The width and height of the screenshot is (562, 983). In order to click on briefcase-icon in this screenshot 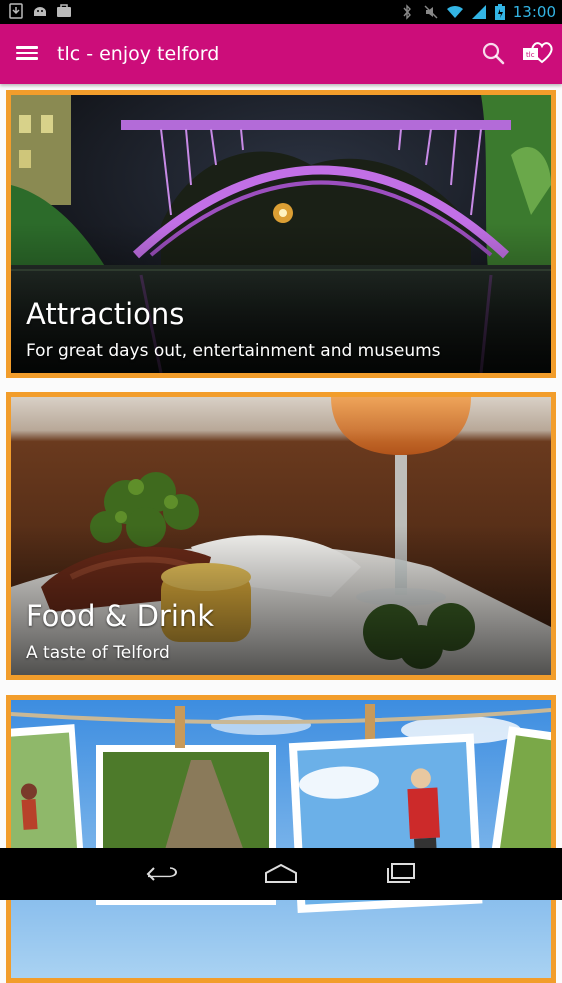, I will do `click(64, 10)`.